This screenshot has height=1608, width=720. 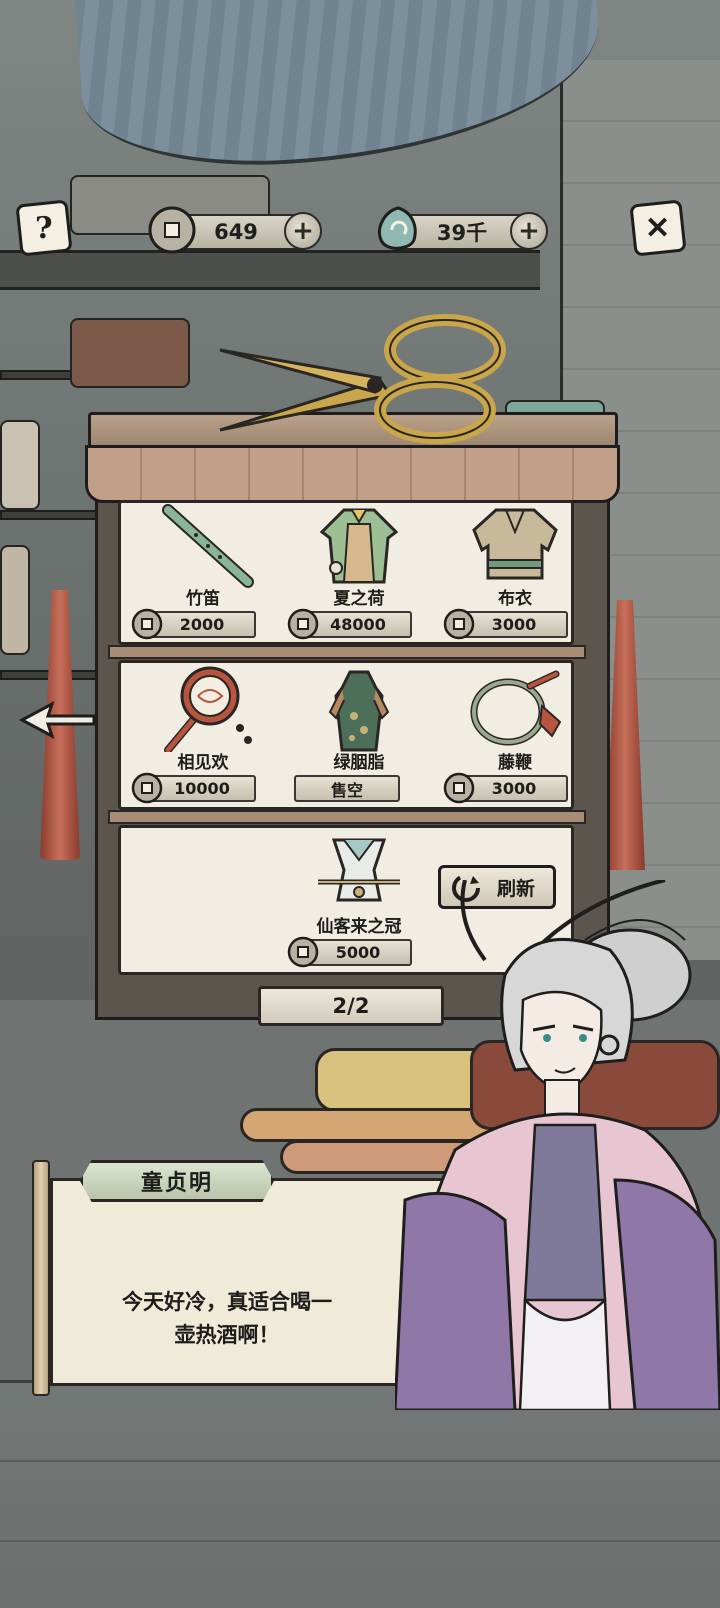 I want to click on cabinet-awning, so click(x=352, y=474).